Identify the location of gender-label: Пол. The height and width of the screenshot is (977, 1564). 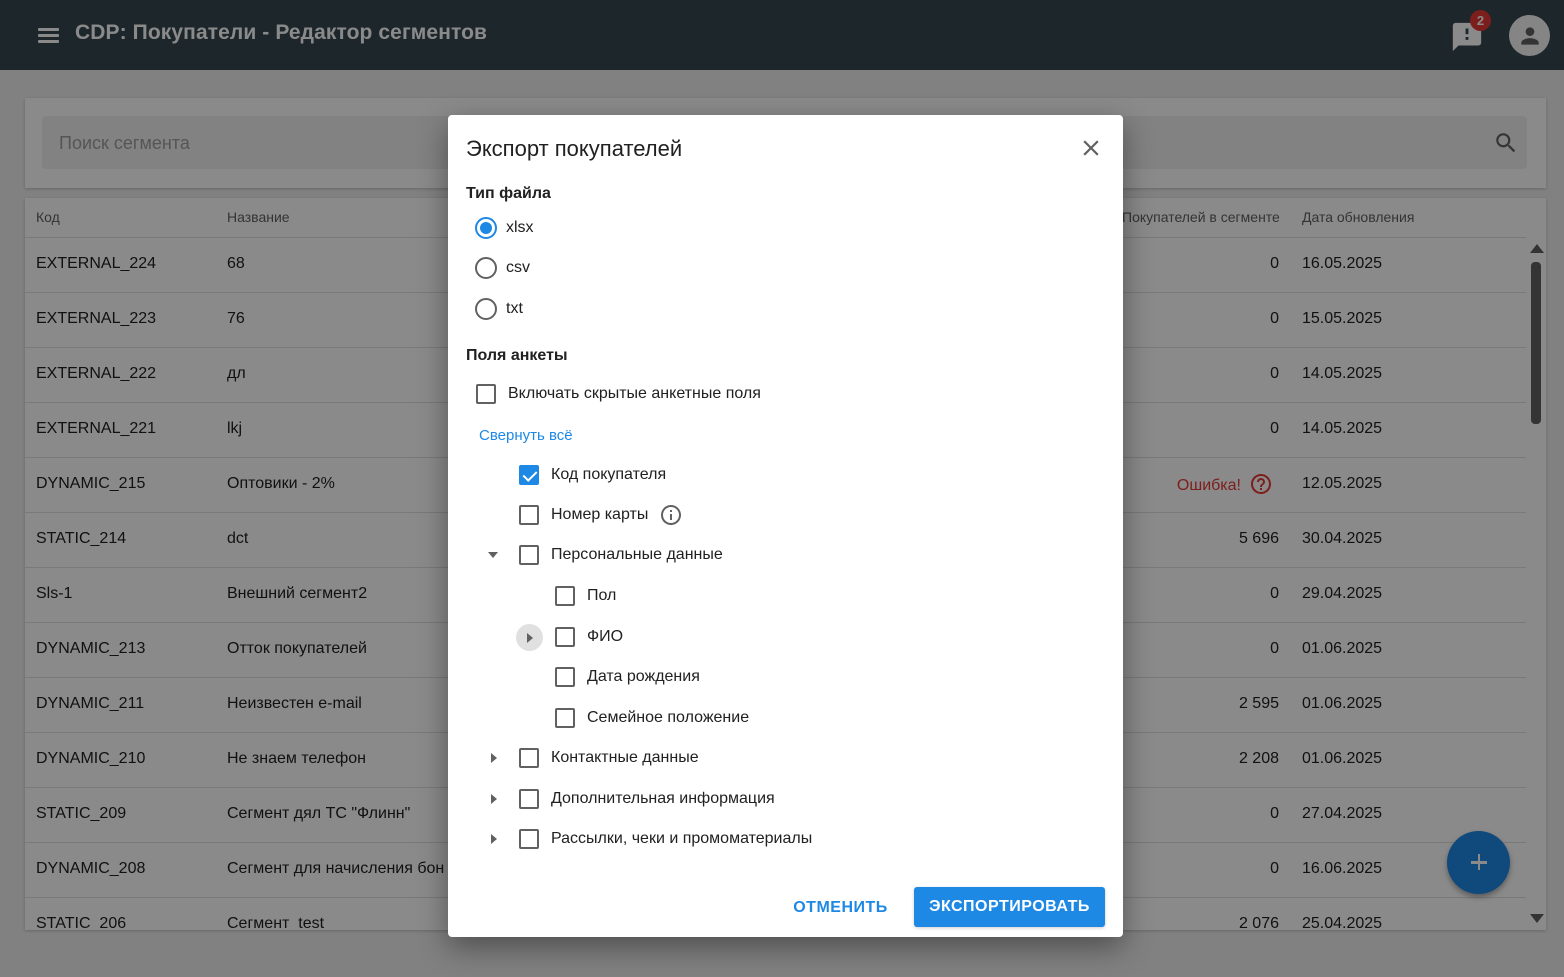
(602, 595).